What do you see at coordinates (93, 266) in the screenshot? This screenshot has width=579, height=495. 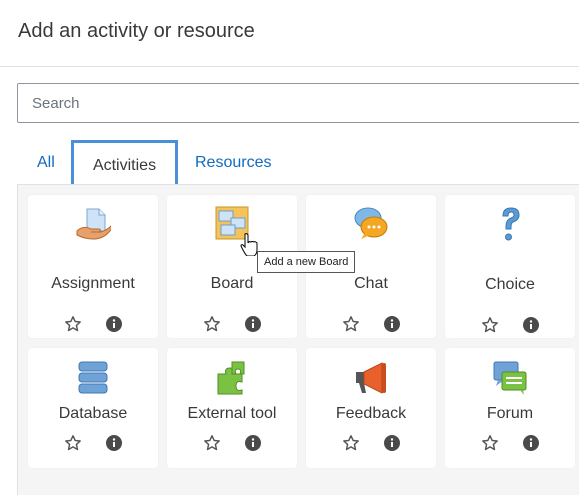 I see `module-card-assignment: Assignment` at bounding box center [93, 266].